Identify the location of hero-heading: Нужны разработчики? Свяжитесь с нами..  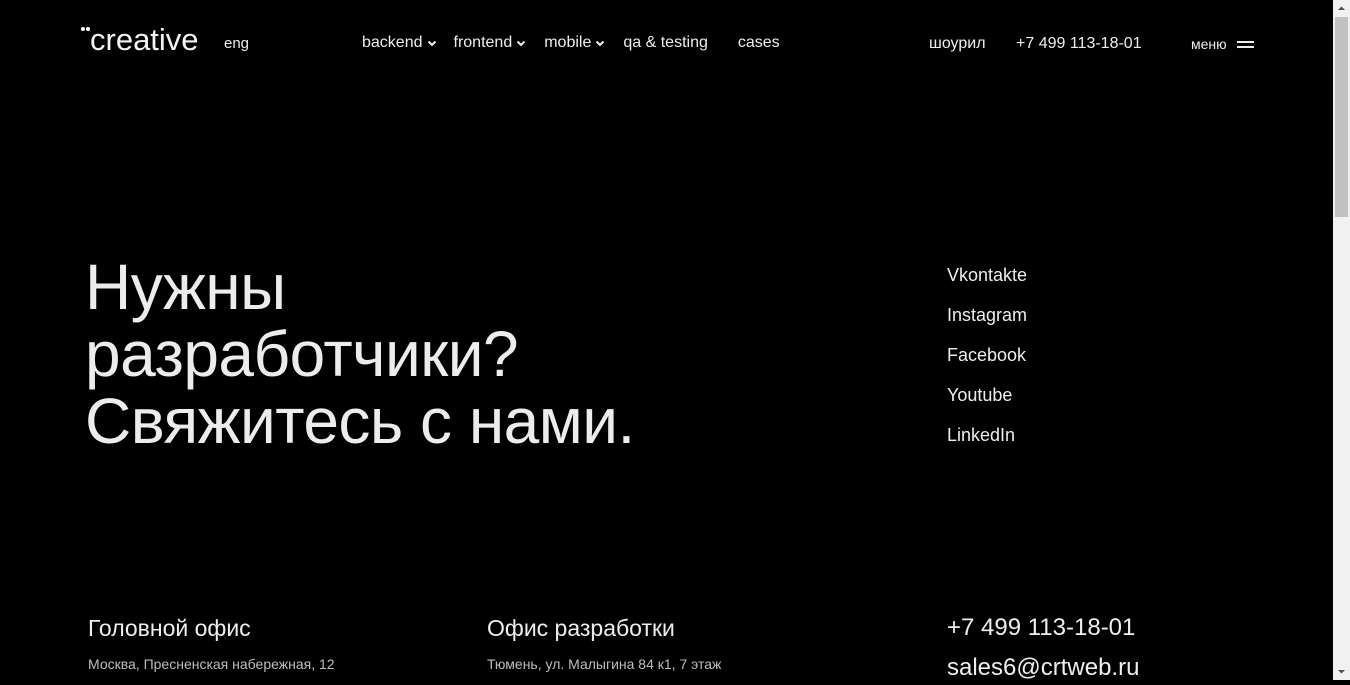
(360, 354).